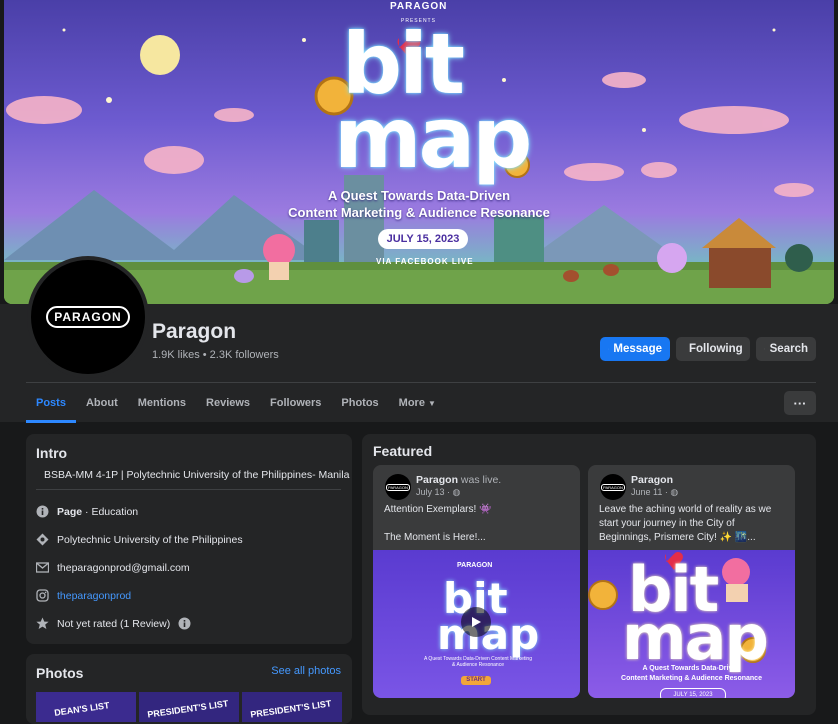  What do you see at coordinates (102, 407) in the screenshot?
I see `tab-about: About` at bounding box center [102, 407].